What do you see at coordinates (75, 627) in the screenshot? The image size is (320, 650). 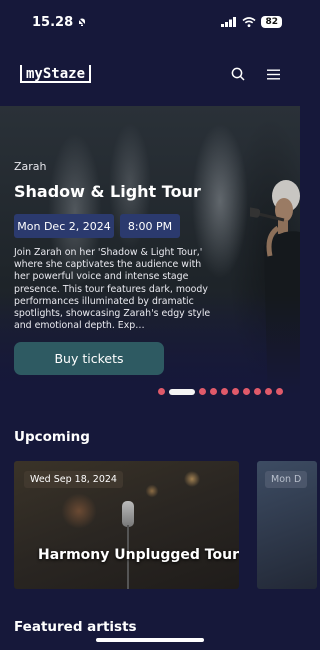 I see `featured-artists-heading: Featured artists` at bounding box center [75, 627].